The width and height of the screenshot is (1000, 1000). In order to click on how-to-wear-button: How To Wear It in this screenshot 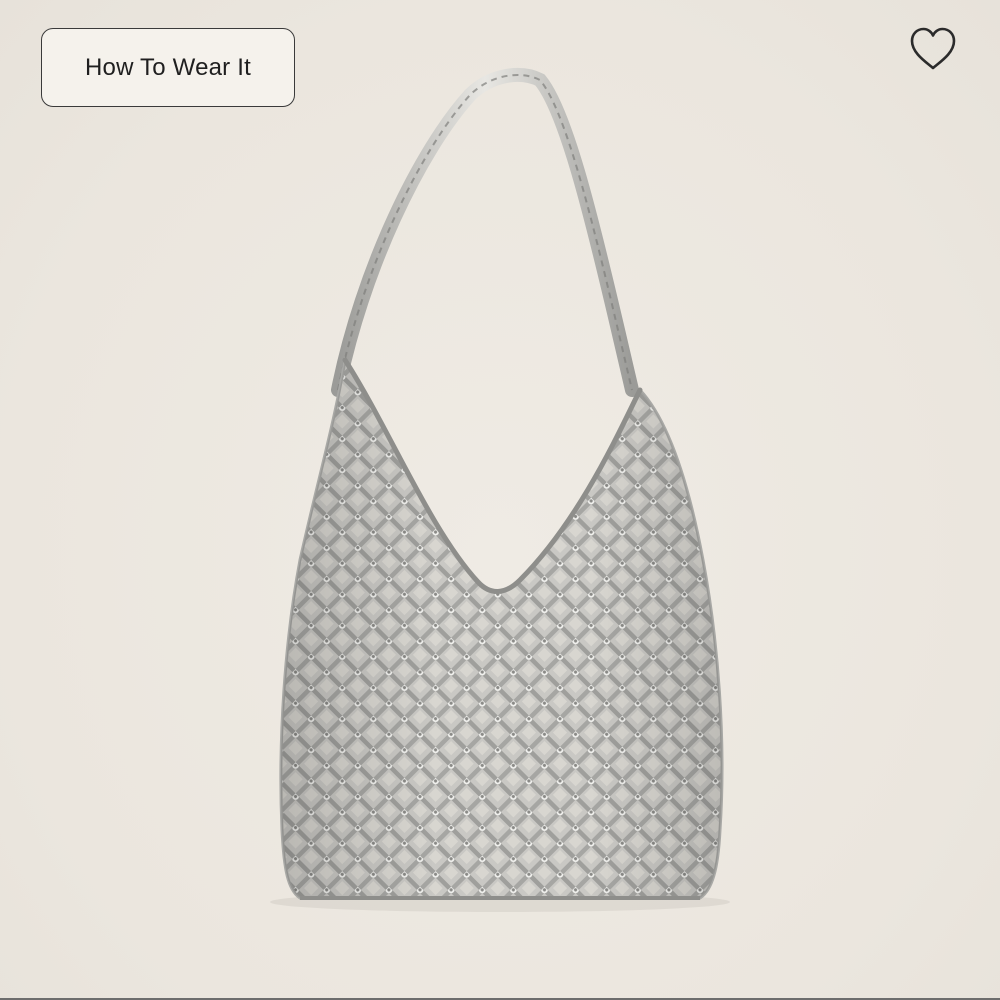, I will do `click(168, 67)`.